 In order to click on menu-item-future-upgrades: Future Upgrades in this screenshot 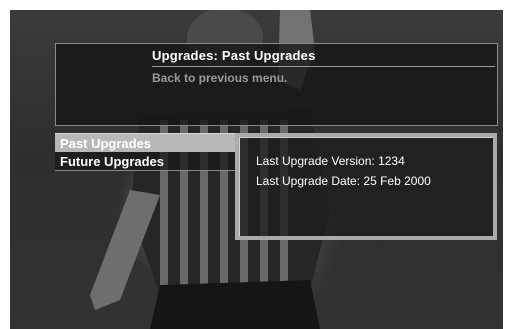, I will do `click(147, 161)`.